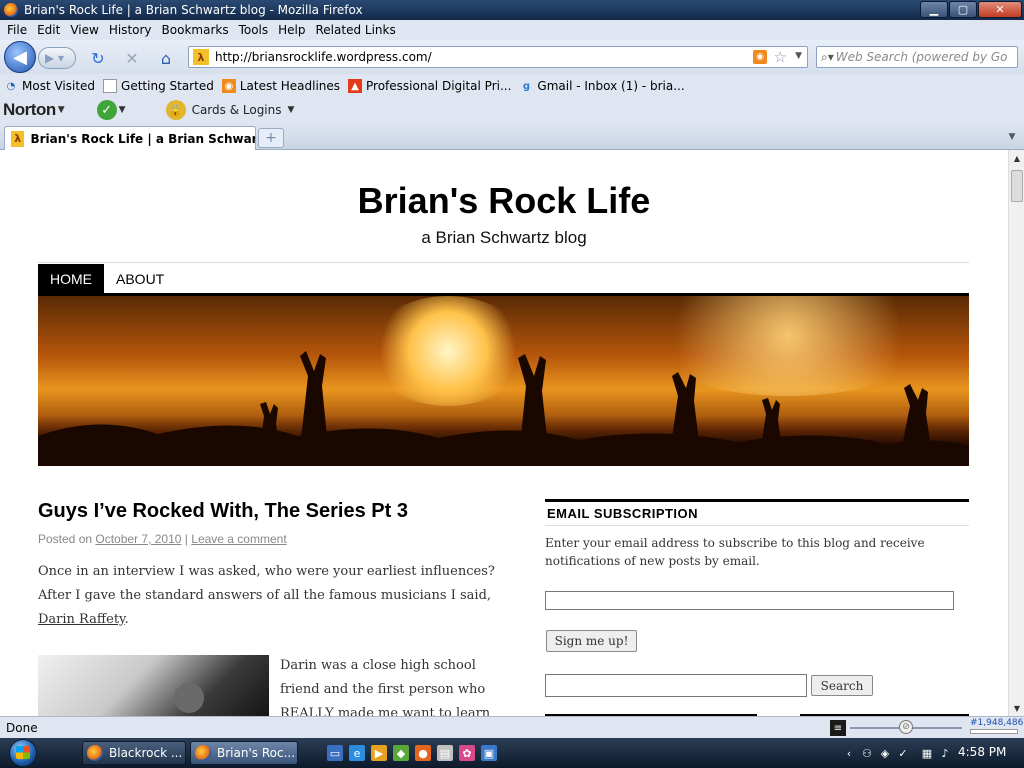 The height and width of the screenshot is (768, 1024). Describe the element at coordinates (1016, 433) in the screenshot. I see `vertical-scrollbar: ▲ ▼` at that location.